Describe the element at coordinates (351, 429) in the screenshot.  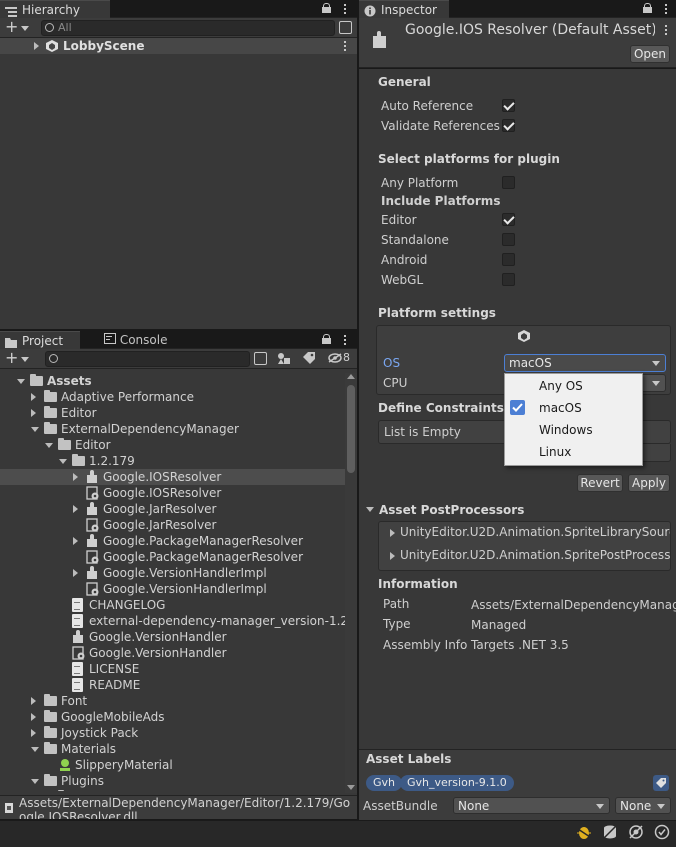
I see `project-scrollbar-thumb` at that location.